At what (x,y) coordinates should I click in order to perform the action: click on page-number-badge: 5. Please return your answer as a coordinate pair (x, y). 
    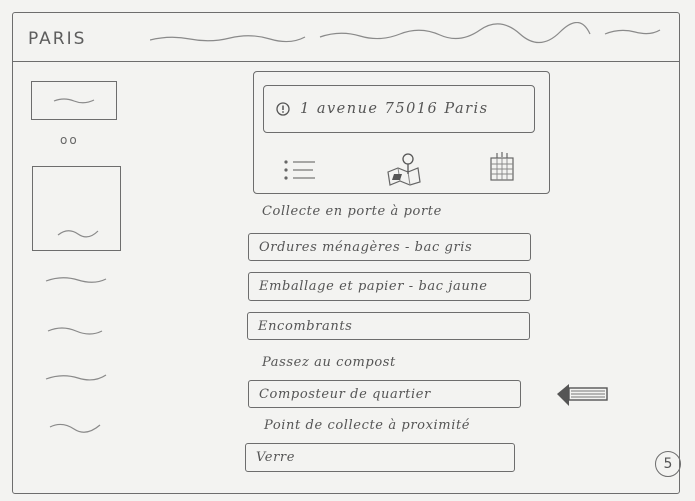
    Looking at the image, I should click on (668, 464).